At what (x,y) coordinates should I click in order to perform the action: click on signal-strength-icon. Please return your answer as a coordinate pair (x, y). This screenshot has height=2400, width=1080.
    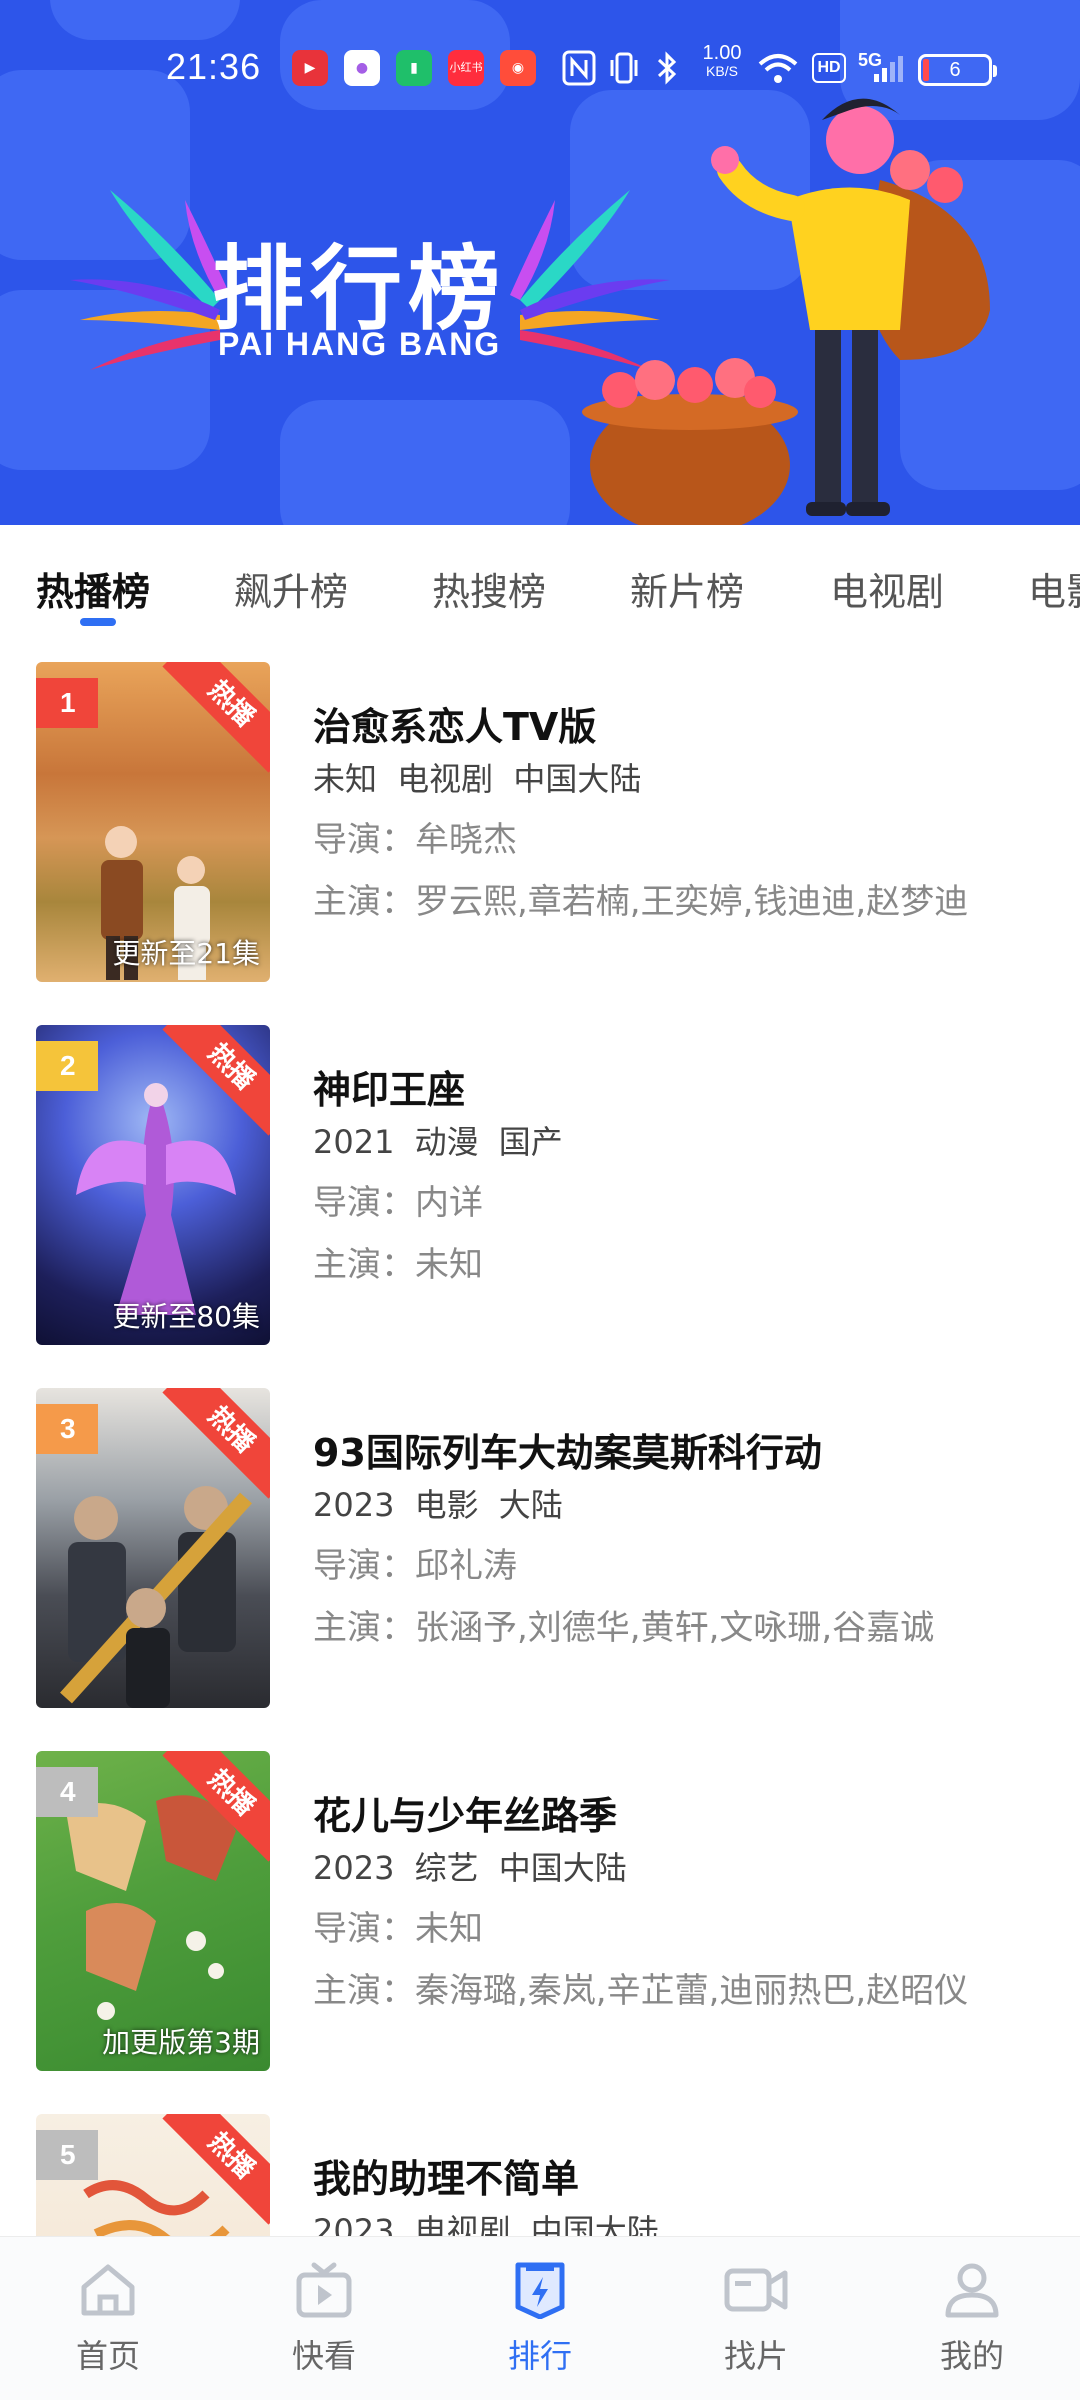
    Looking at the image, I should click on (888, 69).